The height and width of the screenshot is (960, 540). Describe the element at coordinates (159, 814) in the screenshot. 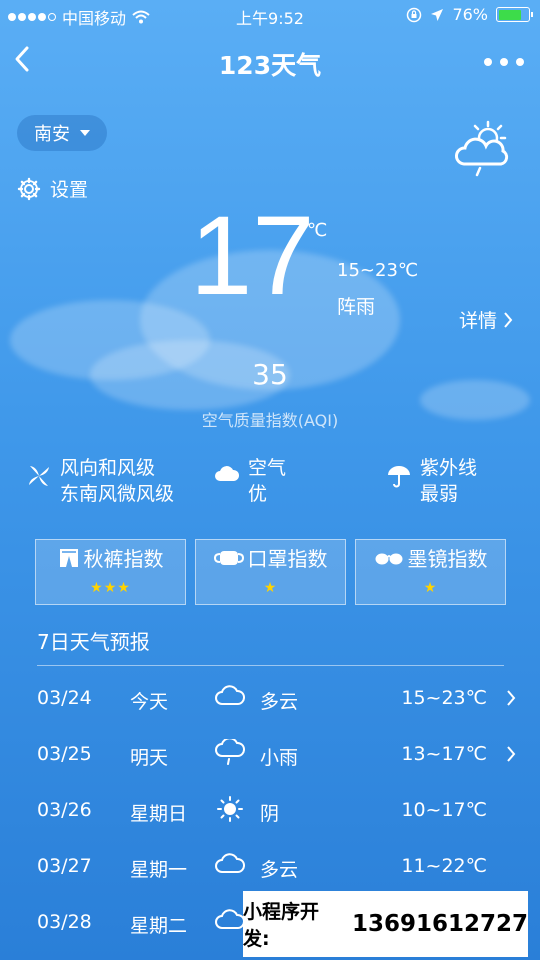

I see `forecast-day: 星期日` at that location.